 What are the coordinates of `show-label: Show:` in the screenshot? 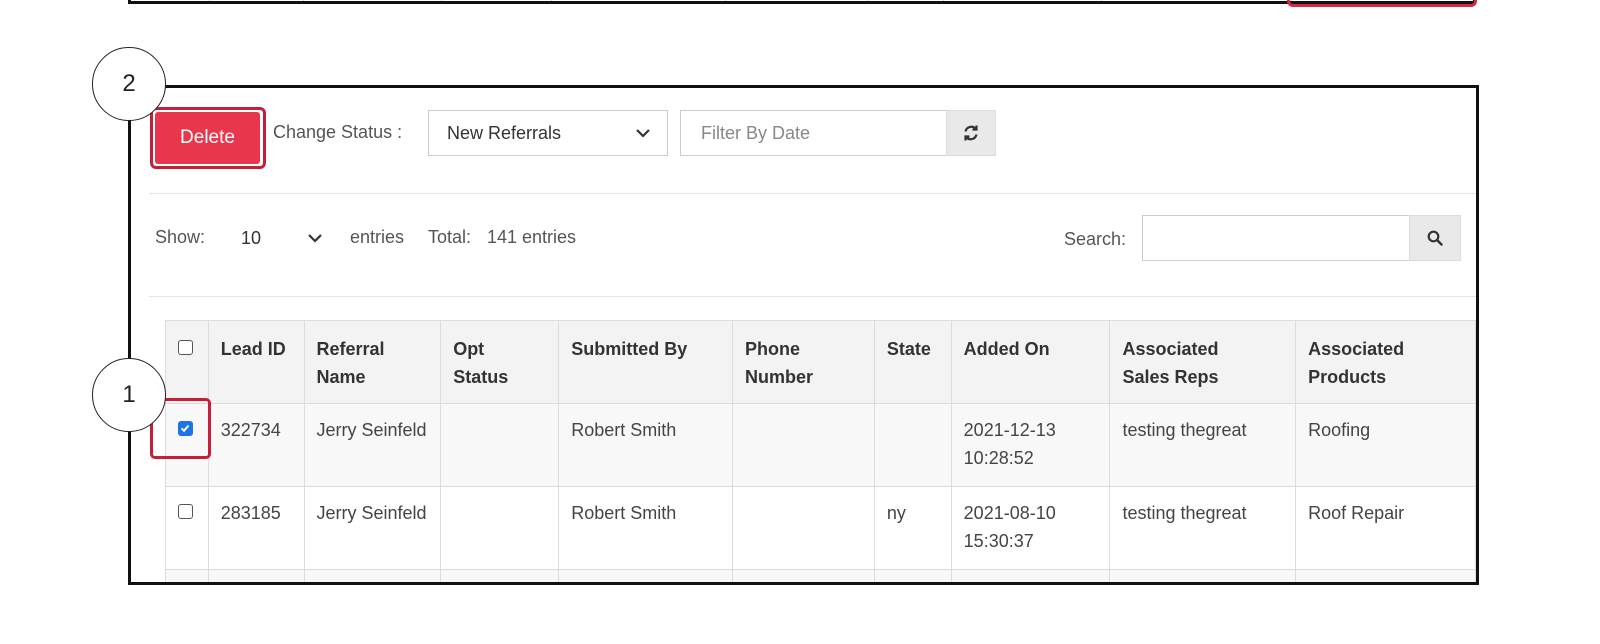 It's located at (180, 237).